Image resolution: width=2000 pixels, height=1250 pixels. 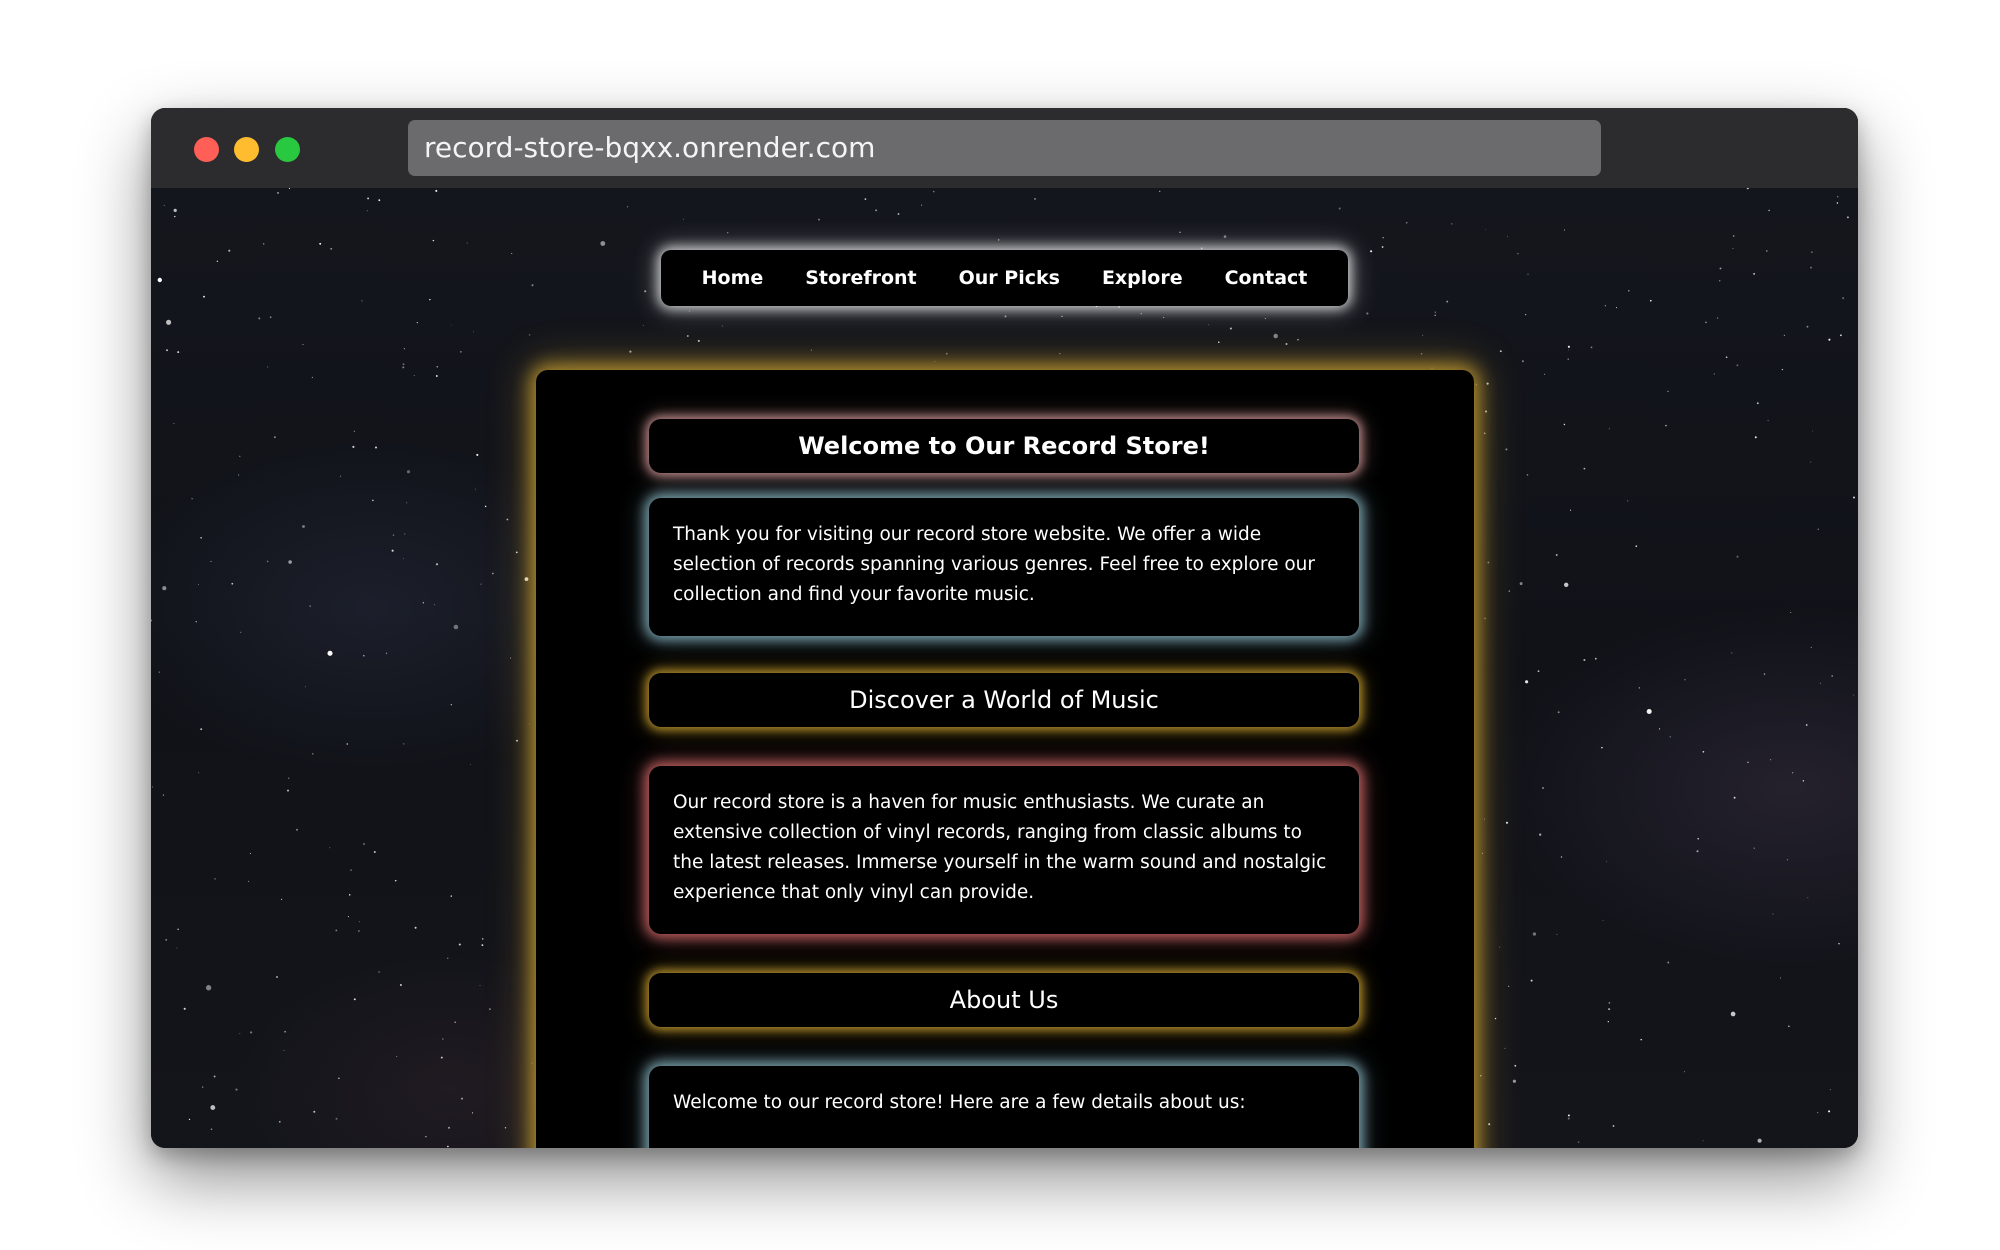 What do you see at coordinates (246, 149) in the screenshot?
I see `minimize-window-button` at bounding box center [246, 149].